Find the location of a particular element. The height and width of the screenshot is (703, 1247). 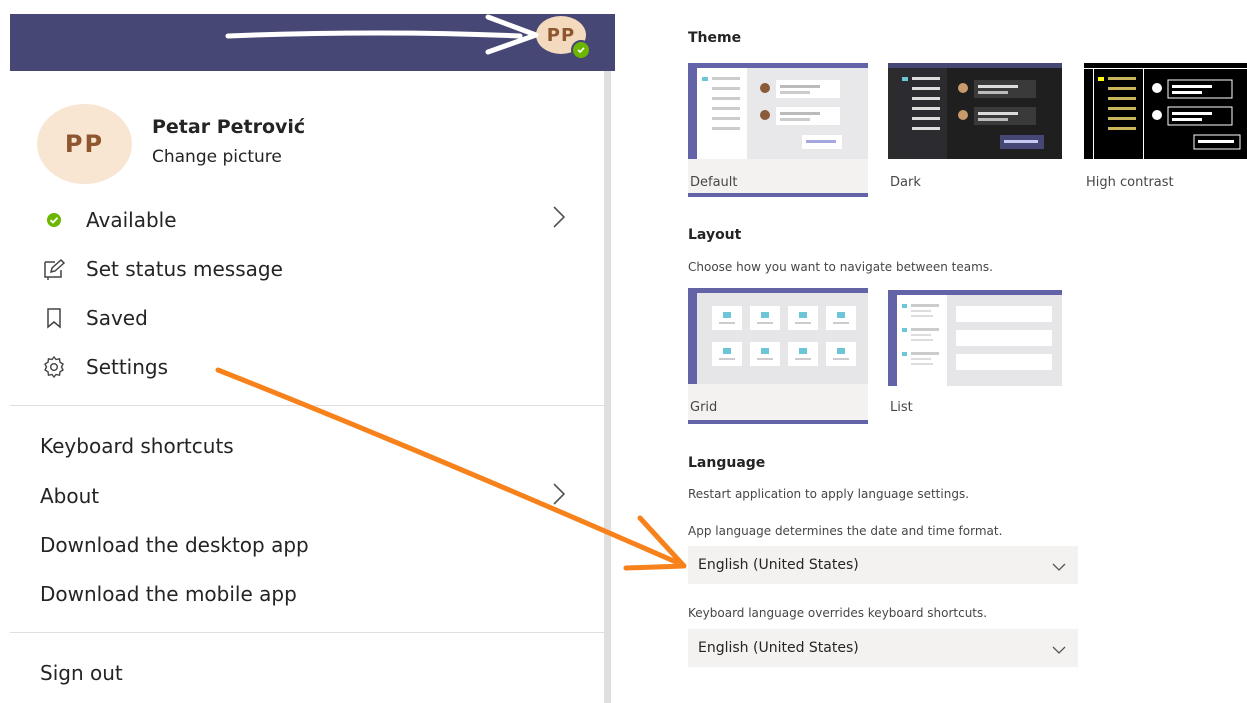

theme-dark-label: Dark is located at coordinates (905, 182).